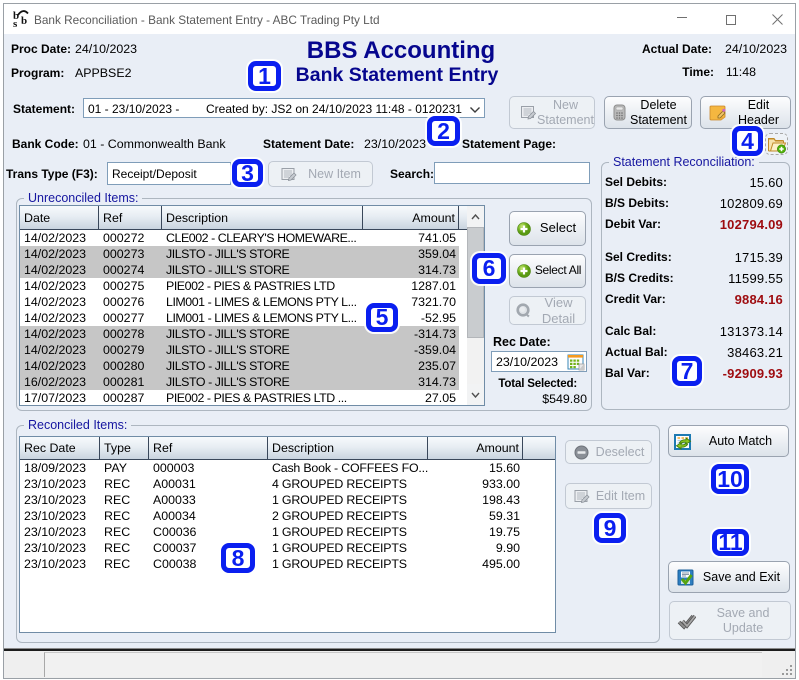  I want to click on svg-text: b, so click(24, 21).